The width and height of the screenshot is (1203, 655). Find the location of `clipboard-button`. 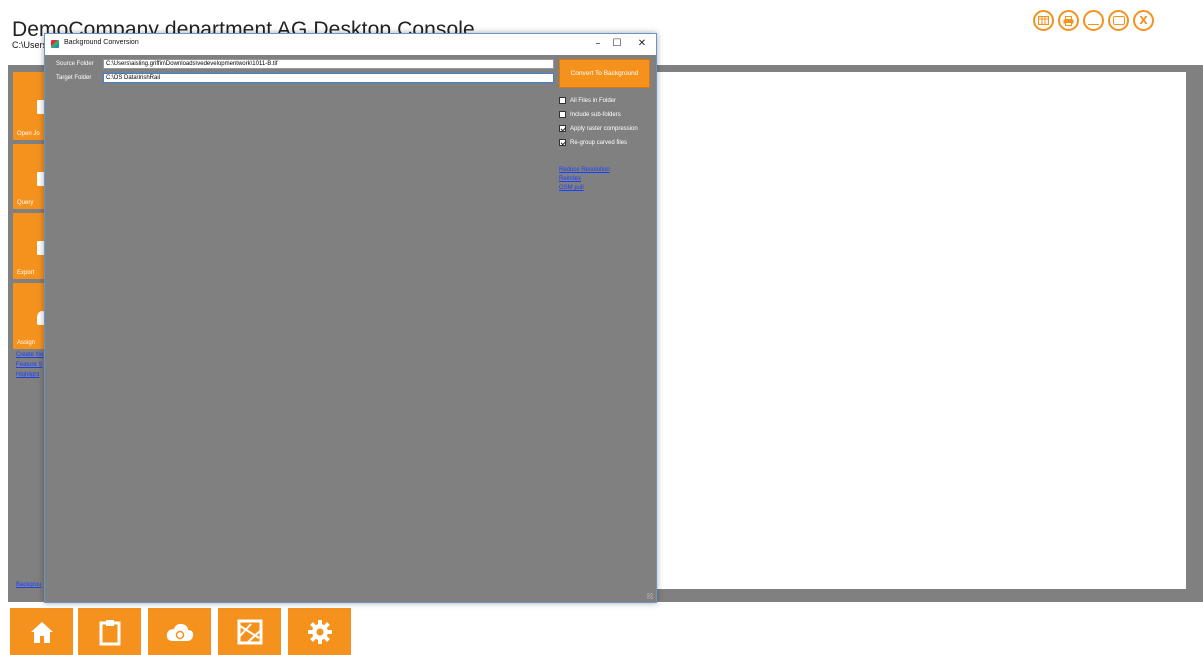

clipboard-button is located at coordinates (109, 631).